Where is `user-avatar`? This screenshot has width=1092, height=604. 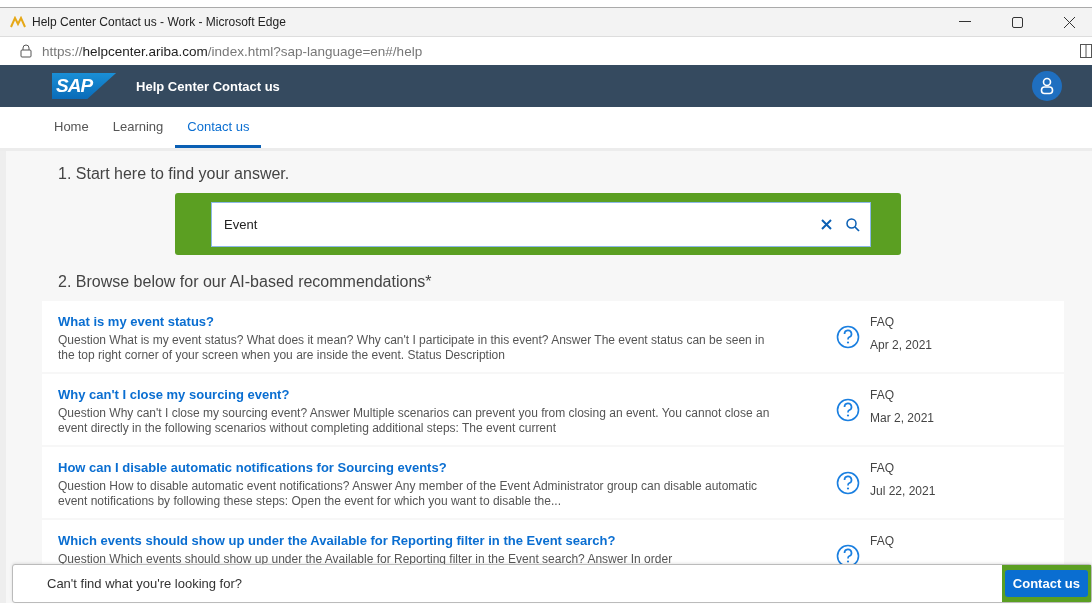
user-avatar is located at coordinates (1047, 86).